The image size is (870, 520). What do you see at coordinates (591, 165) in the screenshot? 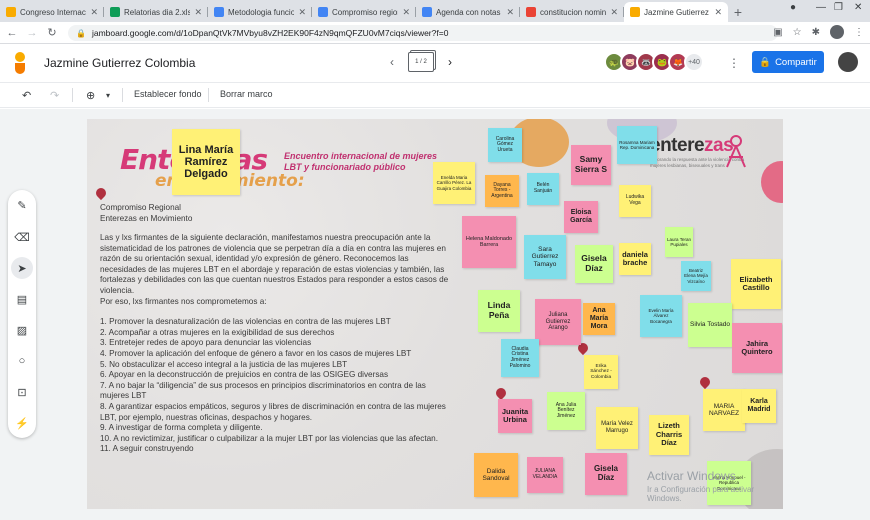
I see `sticky-note: Samy Sierra S` at bounding box center [591, 165].